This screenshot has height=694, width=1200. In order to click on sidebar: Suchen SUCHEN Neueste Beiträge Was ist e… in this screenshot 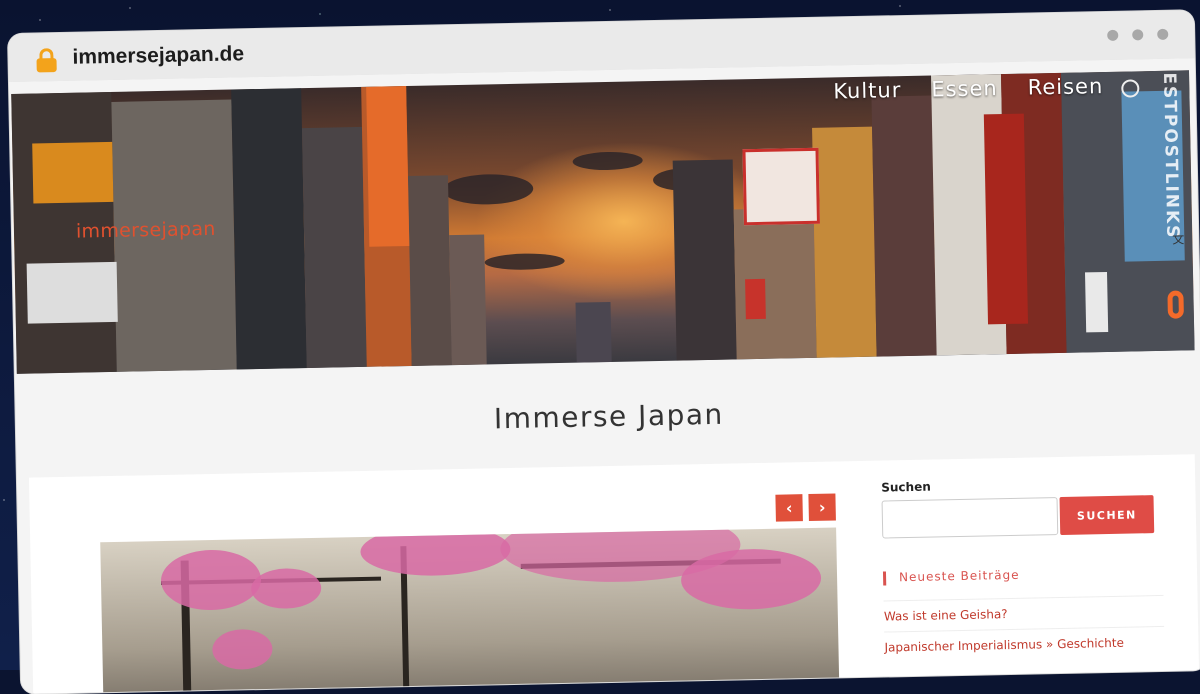, I will do `click(1023, 569)`.